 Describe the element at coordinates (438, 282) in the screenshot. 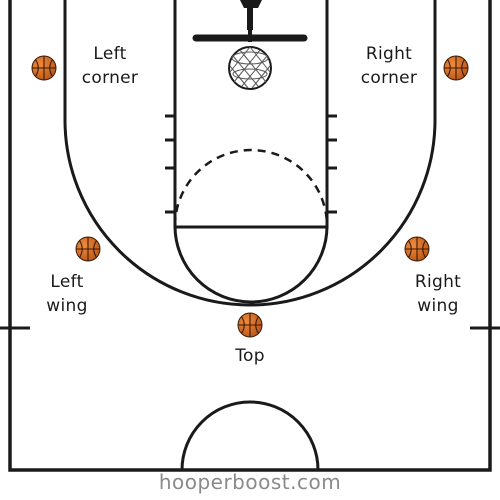

I see `label-right-wing-line1: Right` at that location.